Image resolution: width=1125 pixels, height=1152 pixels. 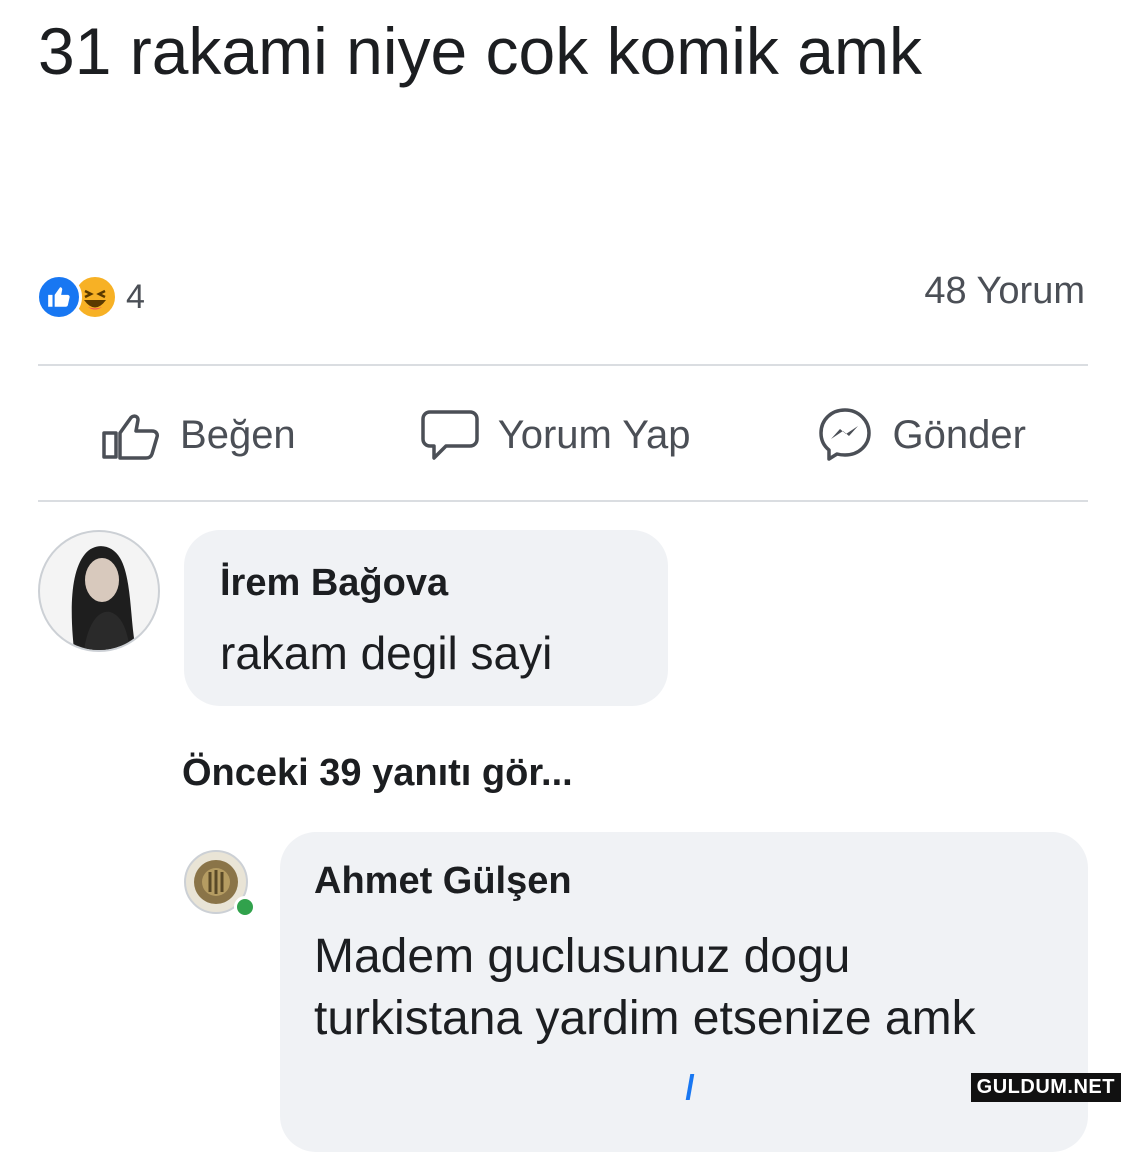 I want to click on reaction-count: 4, so click(x=135, y=296).